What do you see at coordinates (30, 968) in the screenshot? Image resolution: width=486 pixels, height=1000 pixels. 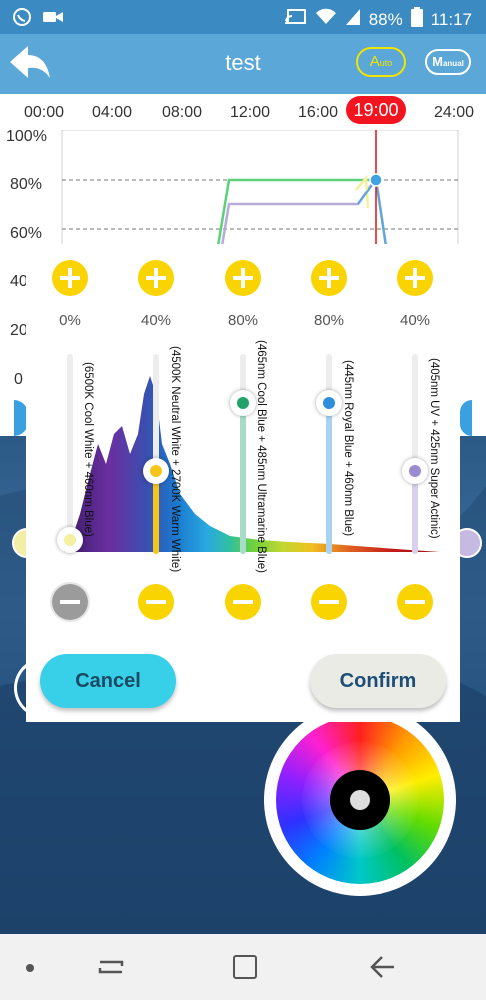 I see `nav-dot-icon` at bounding box center [30, 968].